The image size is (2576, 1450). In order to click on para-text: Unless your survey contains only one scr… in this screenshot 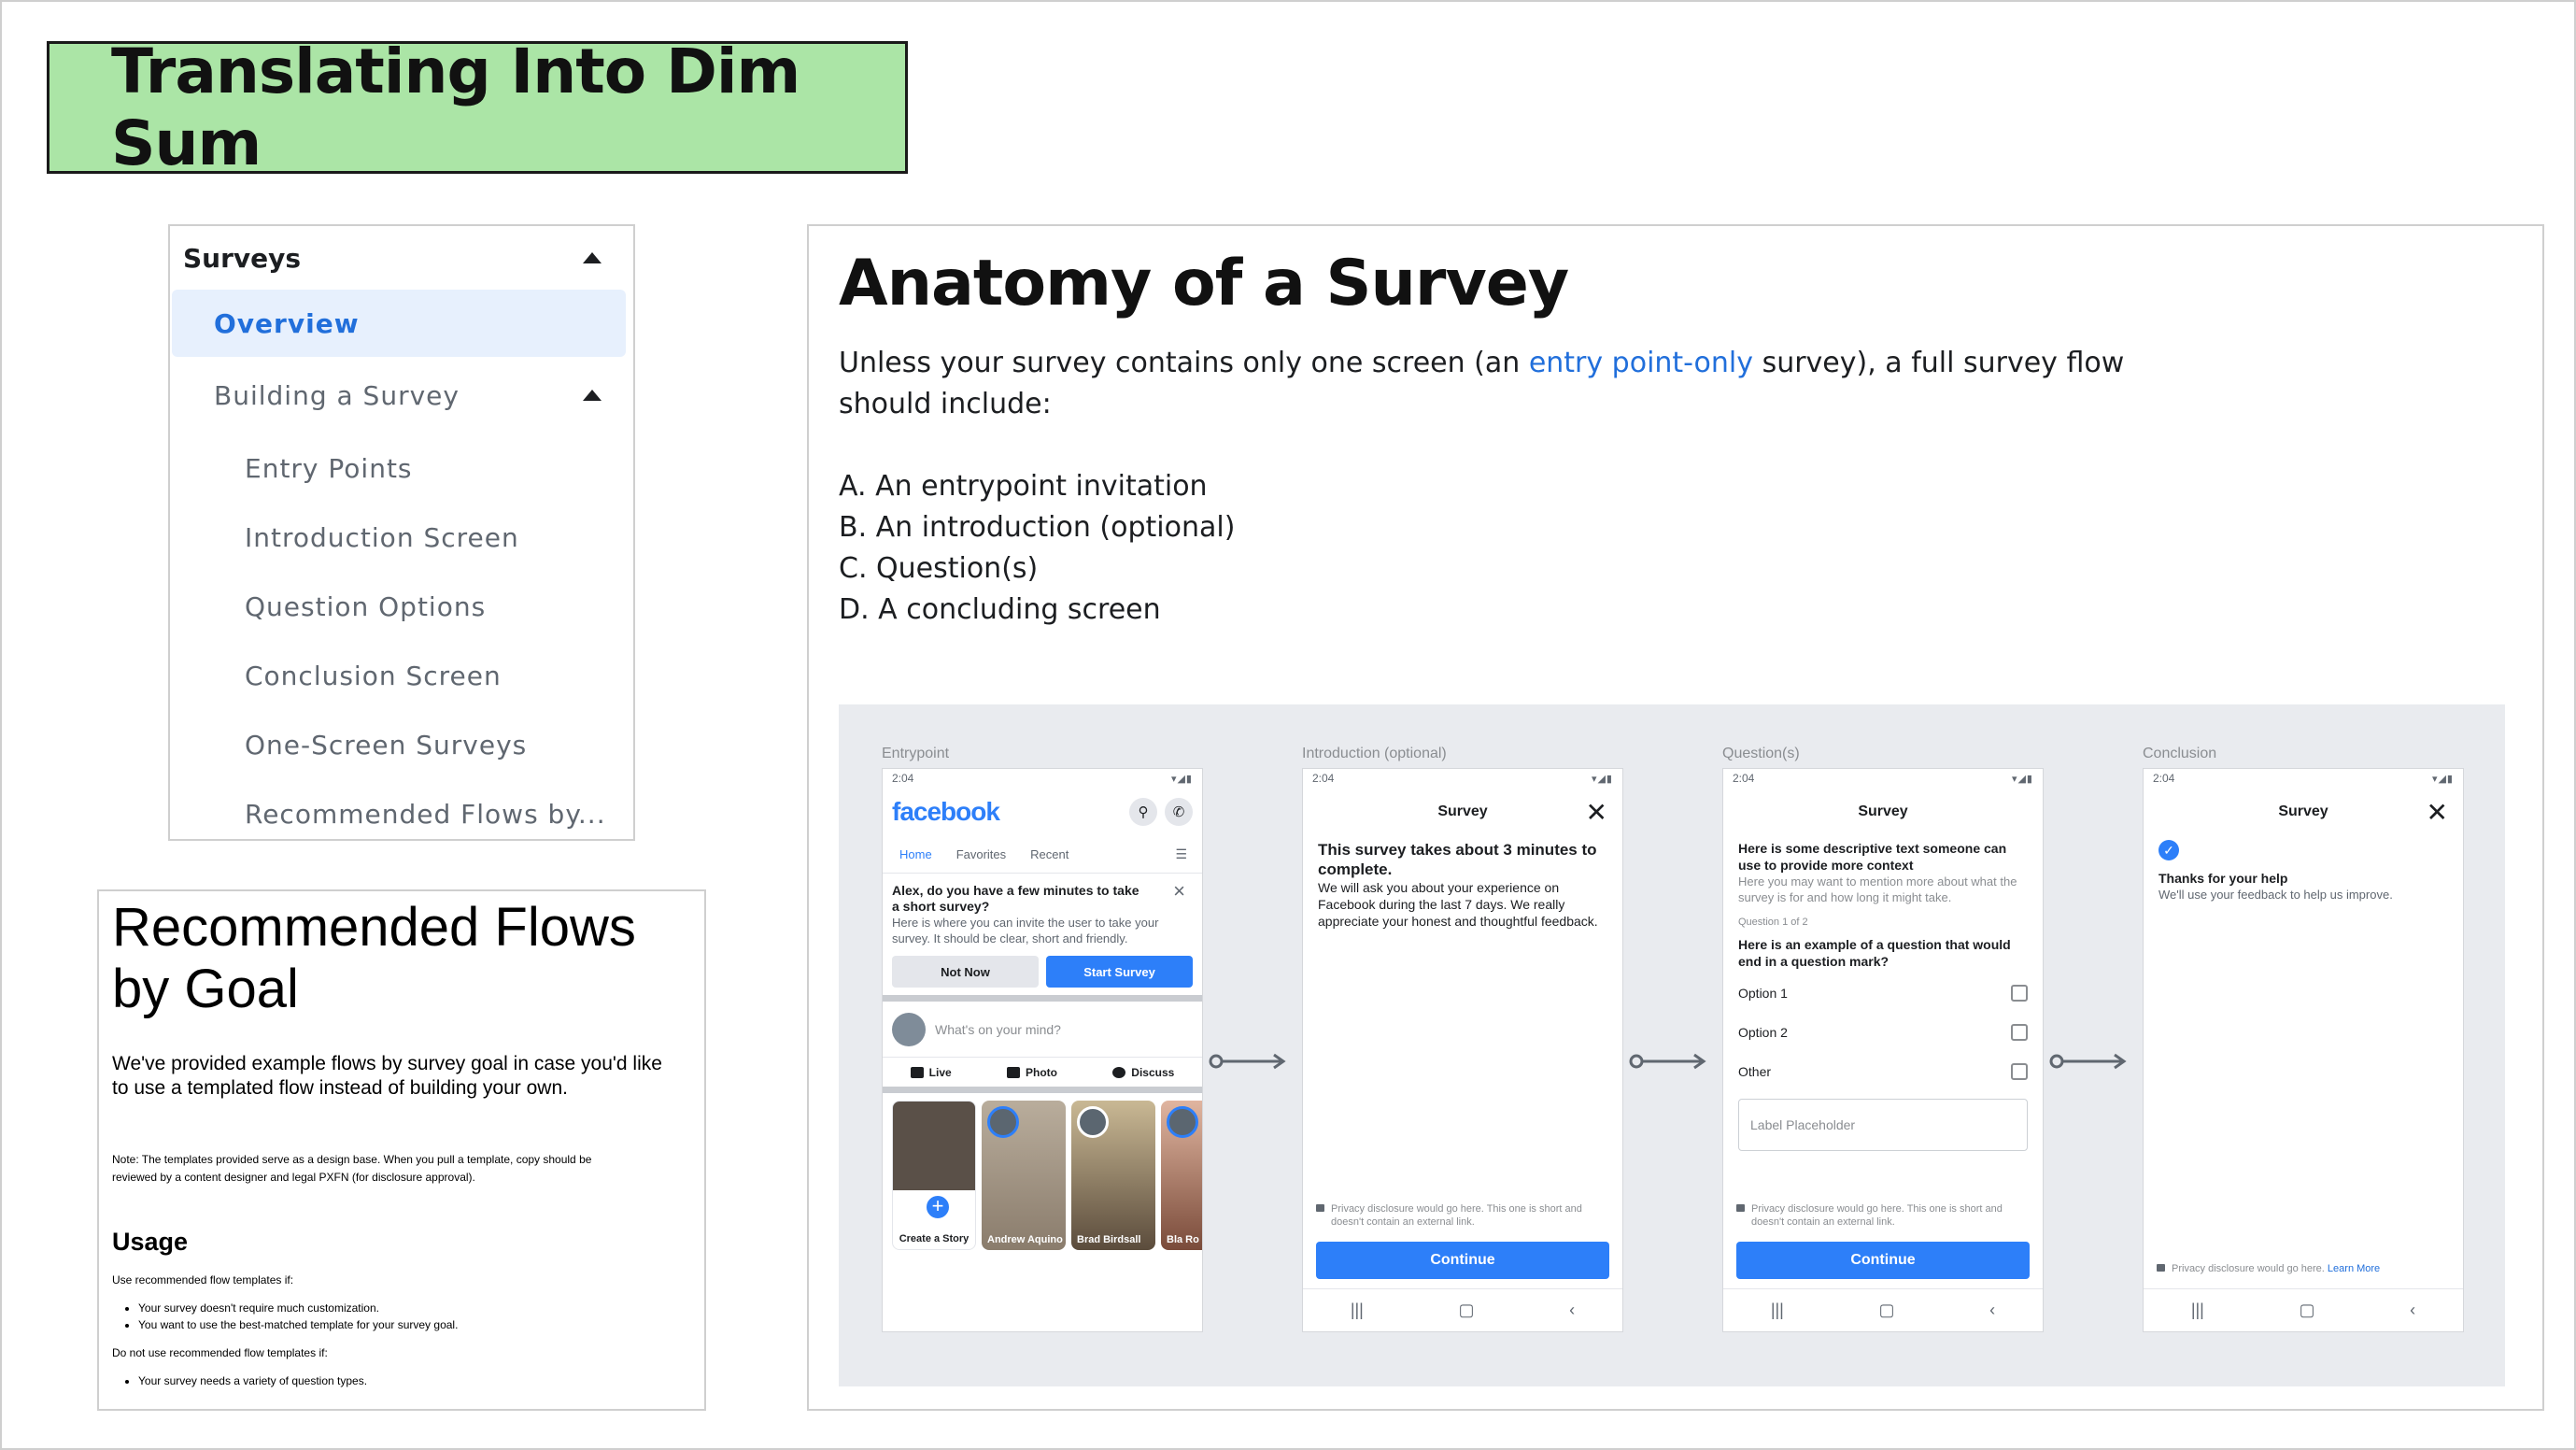, I will do `click(1184, 363)`.